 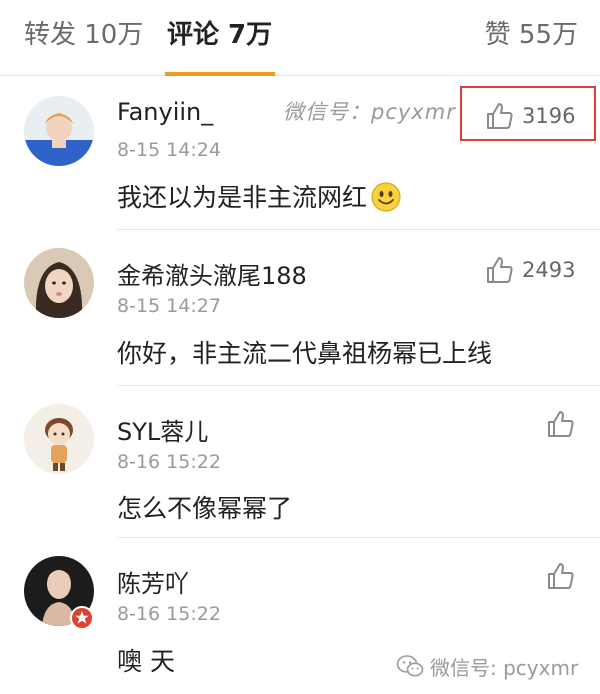 I want to click on comment-text: 我还以为是非主流网红, so click(x=259, y=196).